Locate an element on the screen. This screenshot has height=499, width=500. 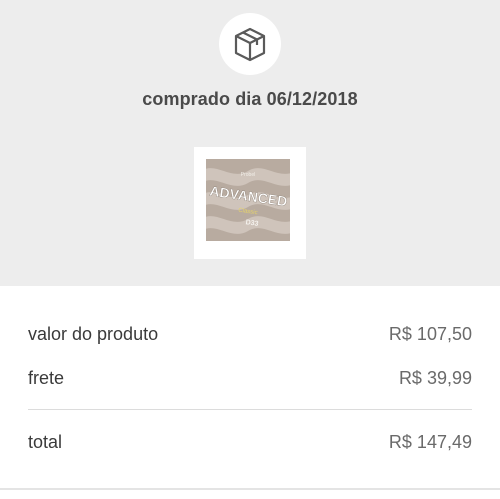
product-value-label: valor do produto is located at coordinates (93, 334).